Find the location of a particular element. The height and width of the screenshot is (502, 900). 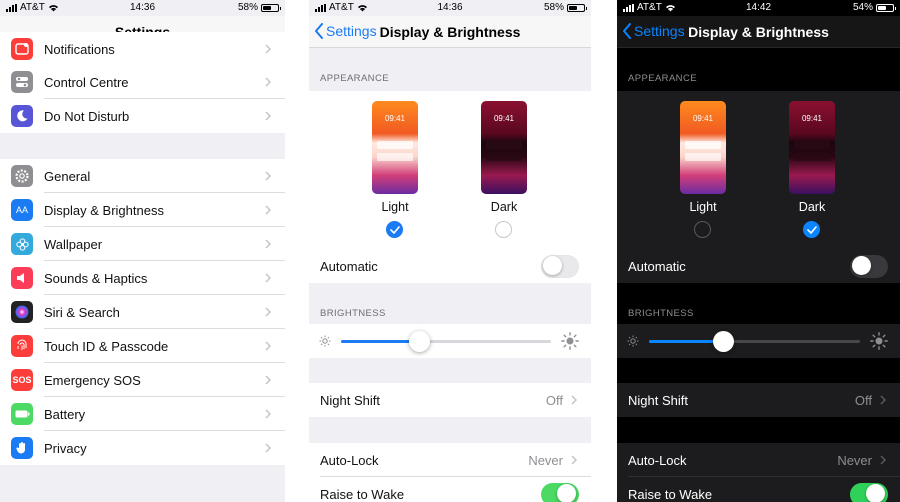

settings-item-label: Battery is located at coordinates (65, 414).